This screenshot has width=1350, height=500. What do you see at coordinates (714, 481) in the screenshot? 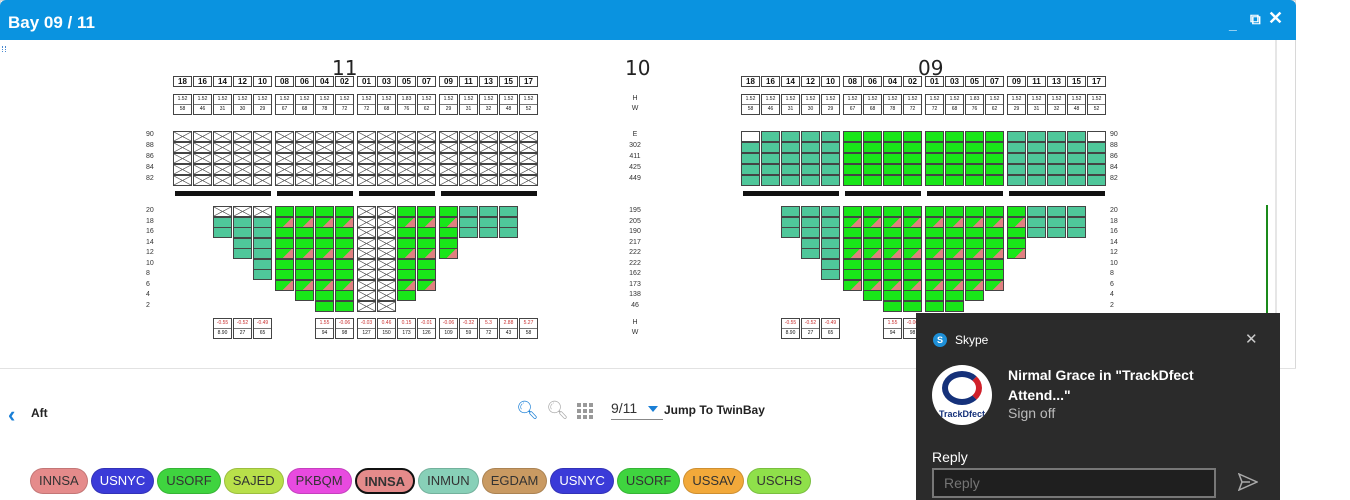
I see `port-chip: USSAV` at bounding box center [714, 481].